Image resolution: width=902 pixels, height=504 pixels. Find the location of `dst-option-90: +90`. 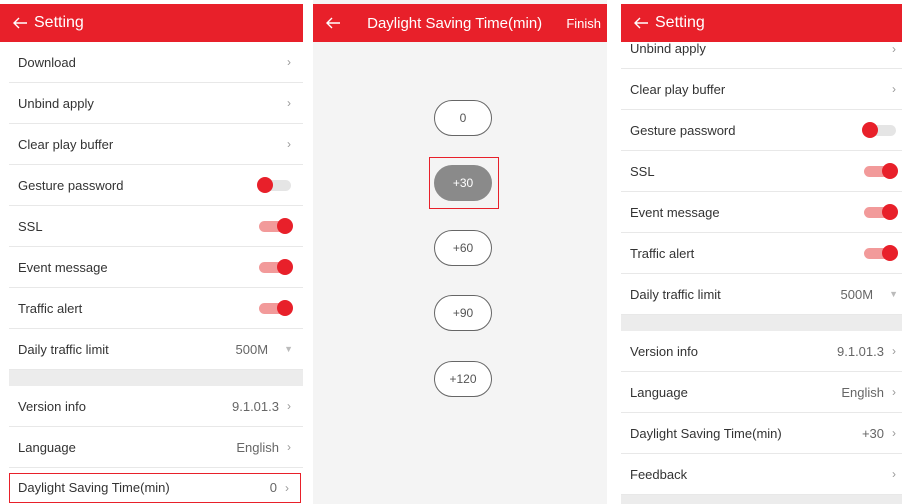

dst-option-90: +90 is located at coordinates (463, 313).